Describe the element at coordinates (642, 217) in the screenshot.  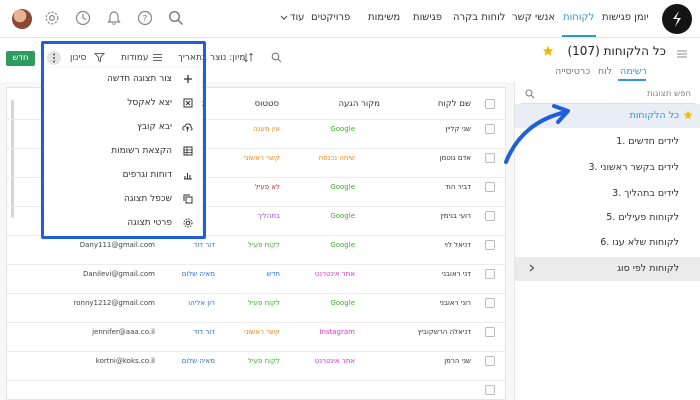
I see `sidebar-item-label: 5. לקוחות פעילים` at that location.